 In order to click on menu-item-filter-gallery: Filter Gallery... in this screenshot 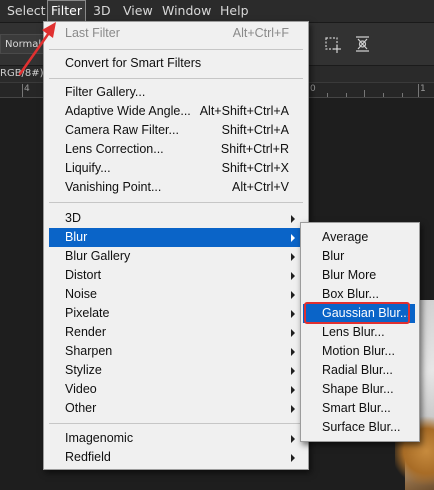, I will do `click(176, 92)`.